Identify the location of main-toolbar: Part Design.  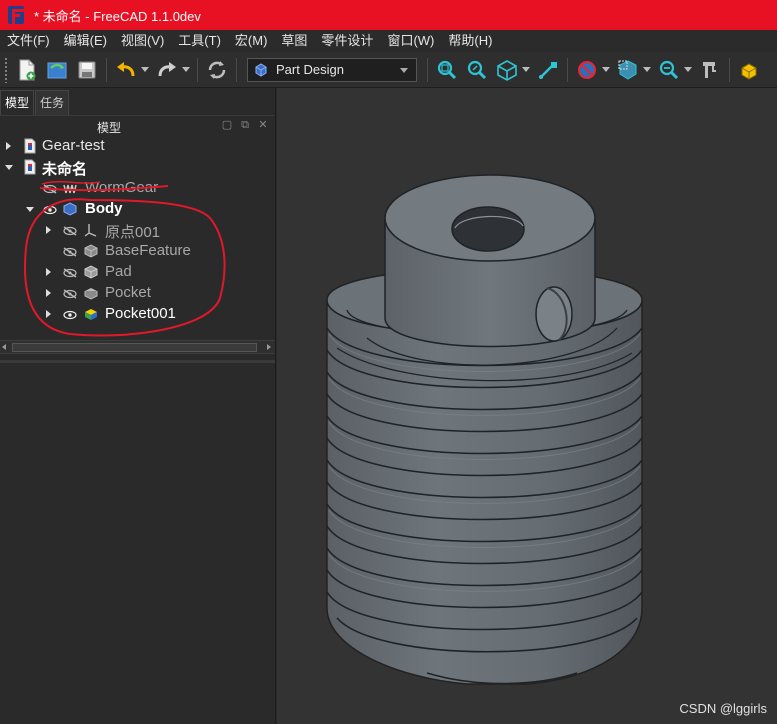
(388, 70).